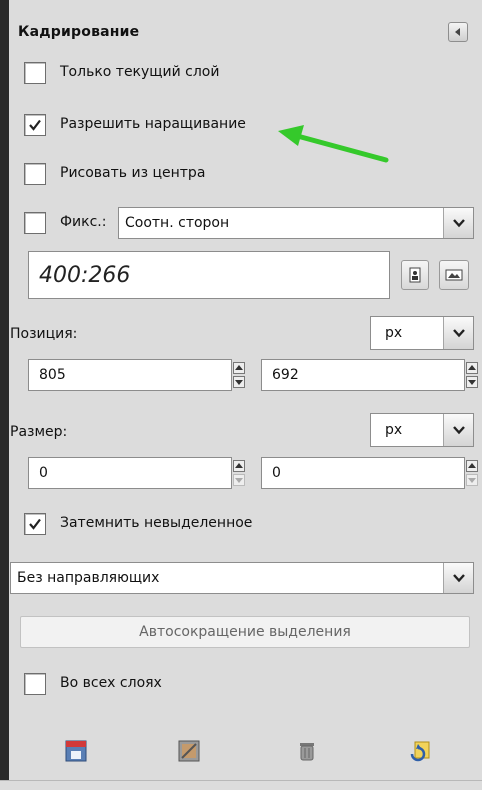 This screenshot has height=790, width=482. I want to click on position-y-spinner, so click(473, 375).